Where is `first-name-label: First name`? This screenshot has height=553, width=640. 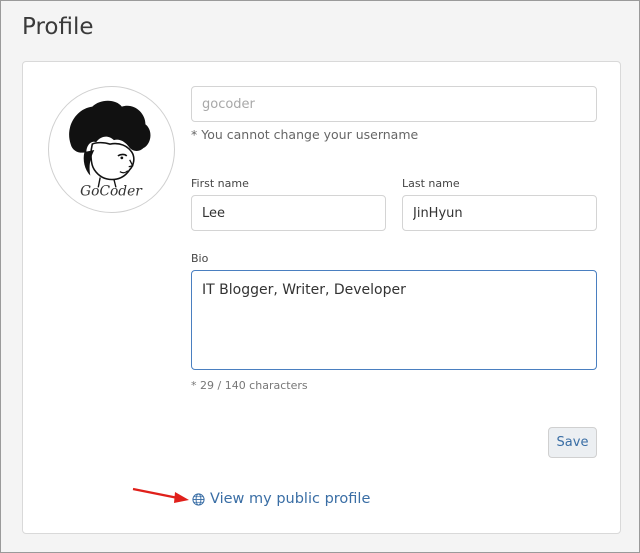 first-name-label: First name is located at coordinates (220, 183).